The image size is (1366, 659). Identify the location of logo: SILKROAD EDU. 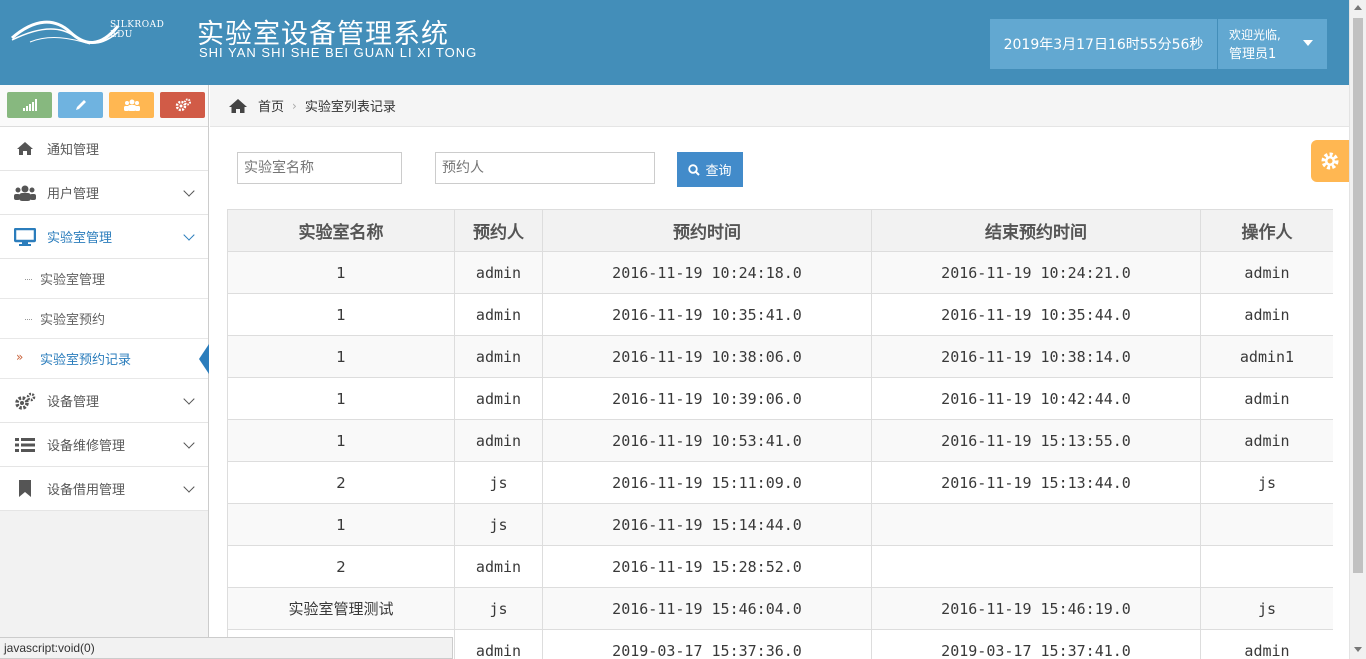
(100, 42).